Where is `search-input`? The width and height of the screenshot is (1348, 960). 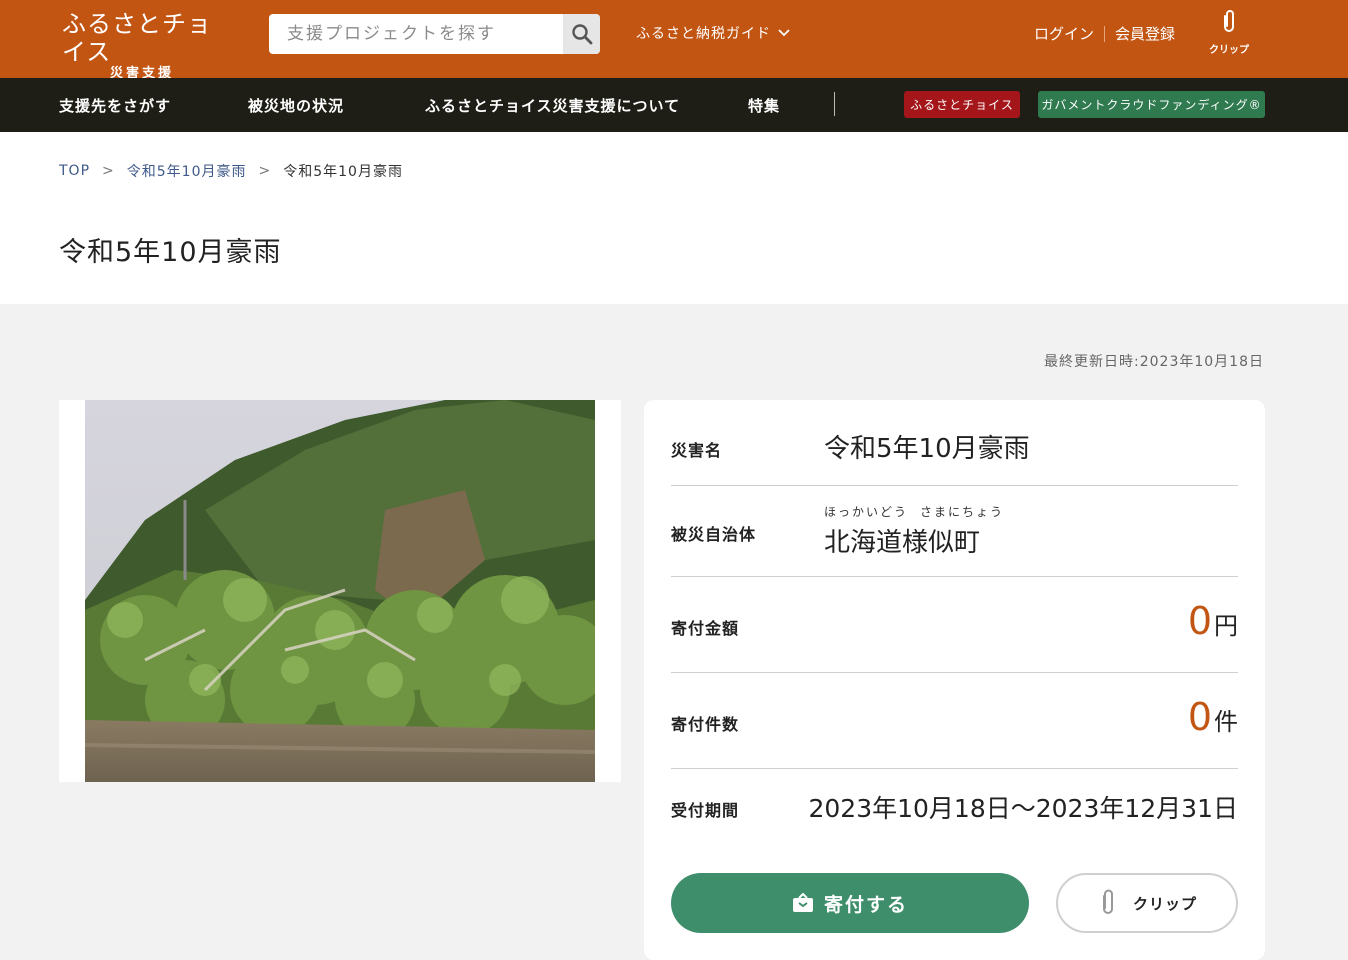 search-input is located at coordinates (416, 34).